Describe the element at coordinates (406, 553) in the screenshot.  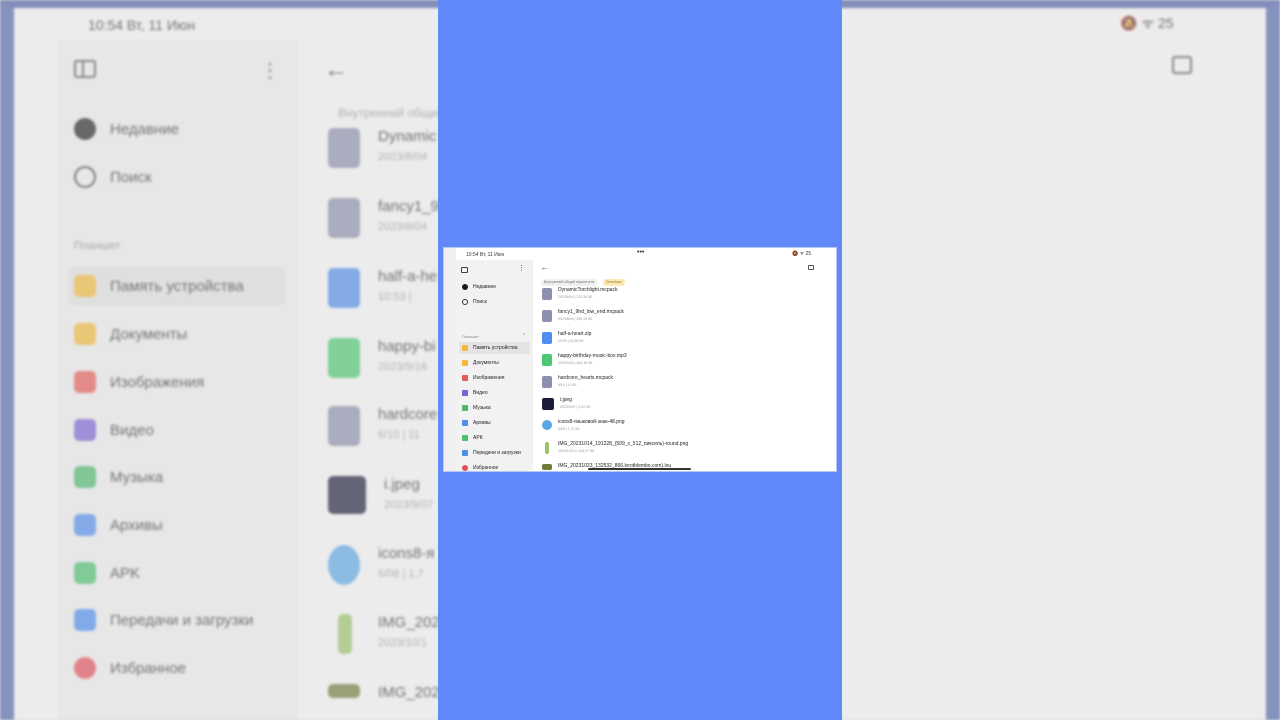
I see `bg-file-name: icons8-я` at that location.